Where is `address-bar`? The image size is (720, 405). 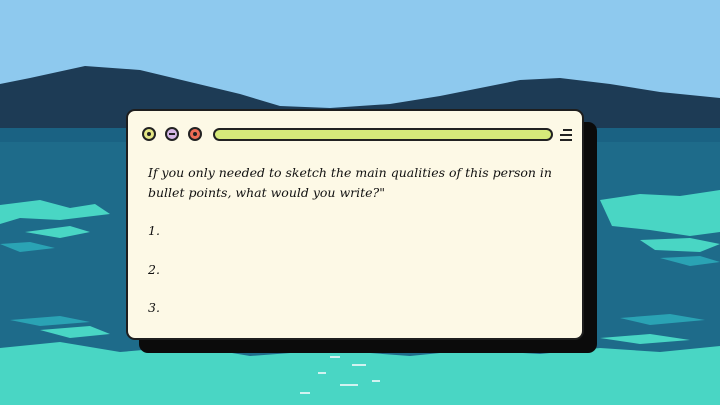
address-bar is located at coordinates (383, 134).